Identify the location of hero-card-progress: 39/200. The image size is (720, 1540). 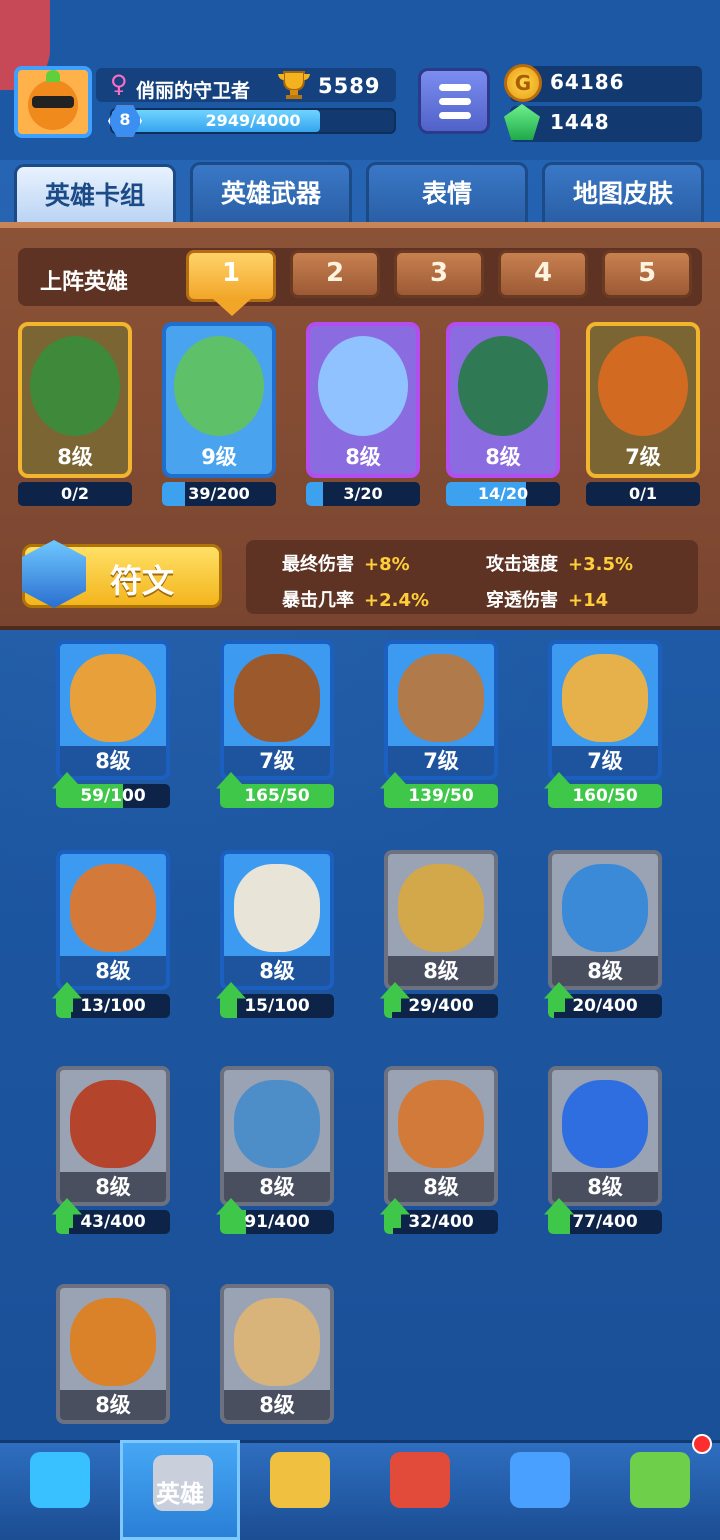
(219, 494).